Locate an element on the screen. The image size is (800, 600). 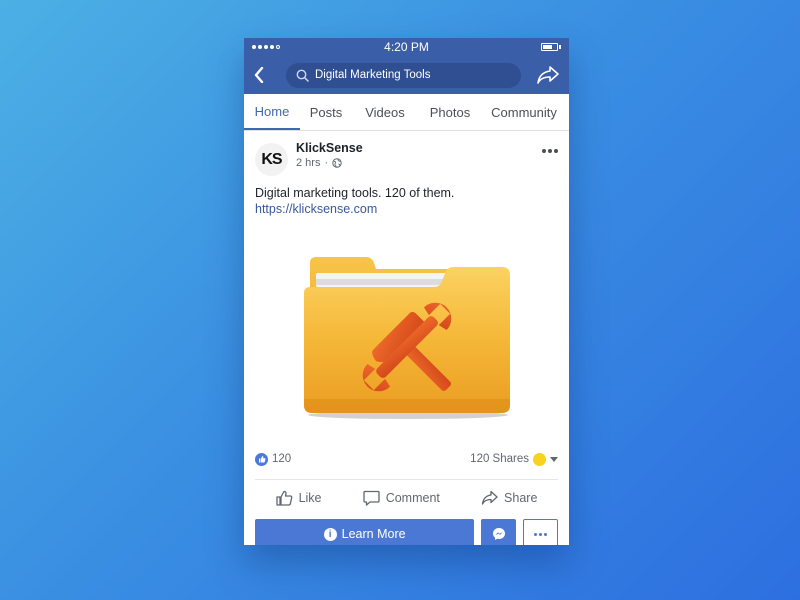
share-page-button is located at coordinates (548, 75).